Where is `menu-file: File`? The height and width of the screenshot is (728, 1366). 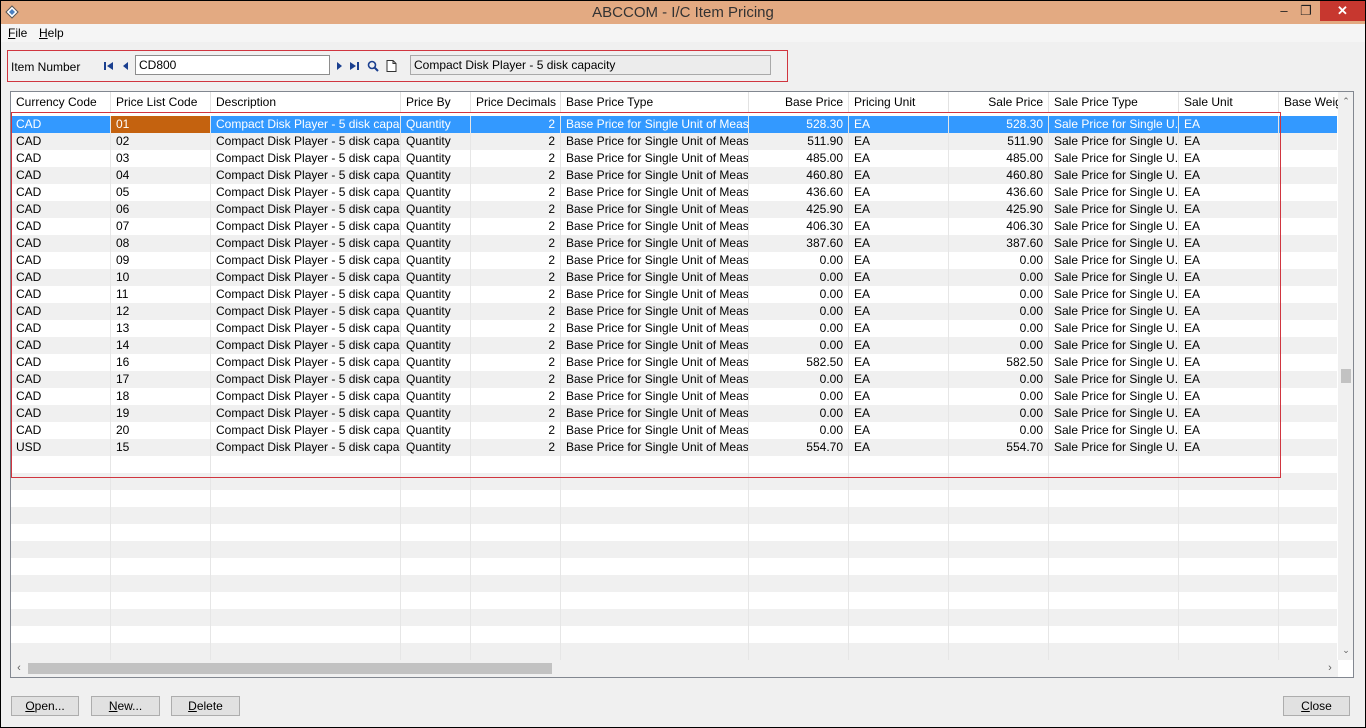 menu-file: File is located at coordinates (17, 33).